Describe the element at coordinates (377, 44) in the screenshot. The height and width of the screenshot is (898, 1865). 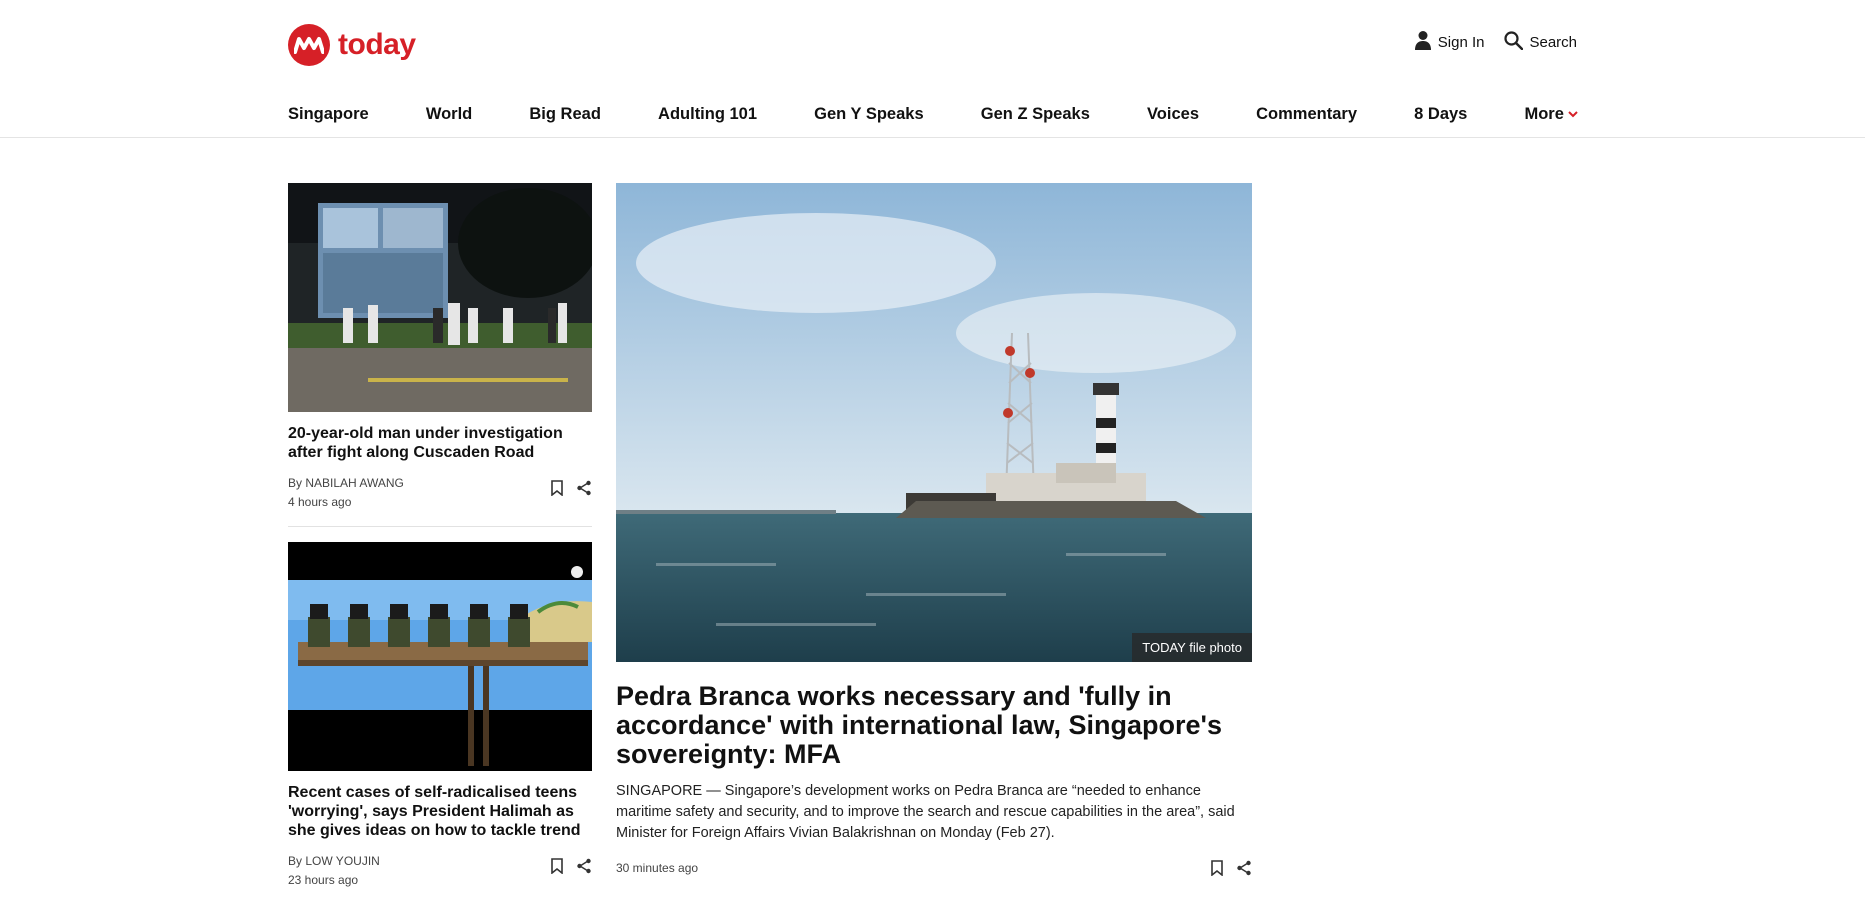
I see `logo-wordmark: today` at that location.